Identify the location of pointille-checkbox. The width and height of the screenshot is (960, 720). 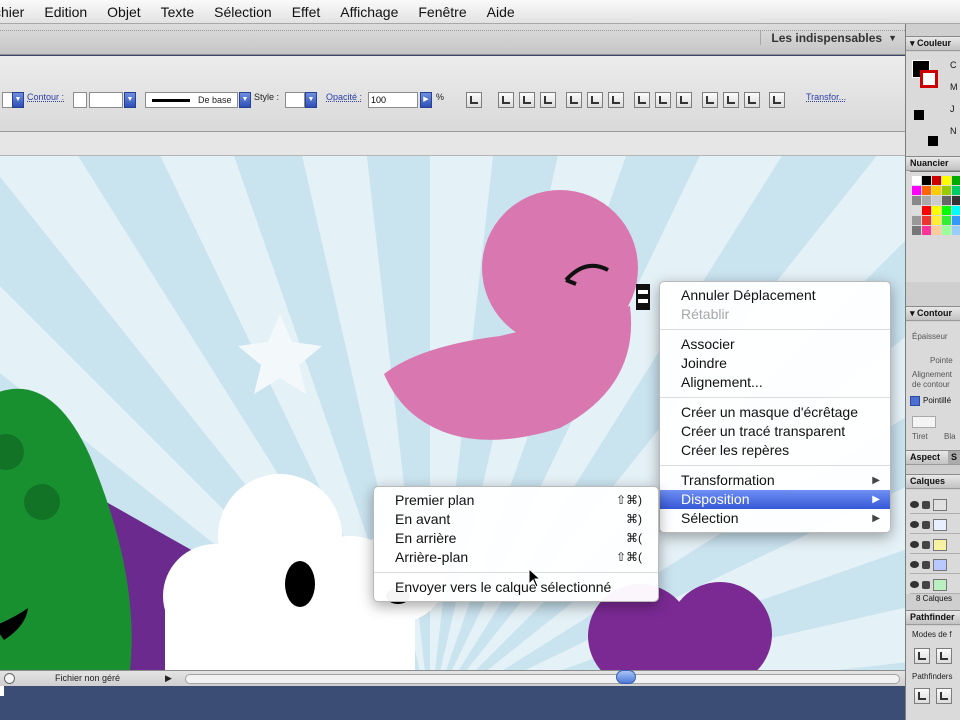
(915, 401).